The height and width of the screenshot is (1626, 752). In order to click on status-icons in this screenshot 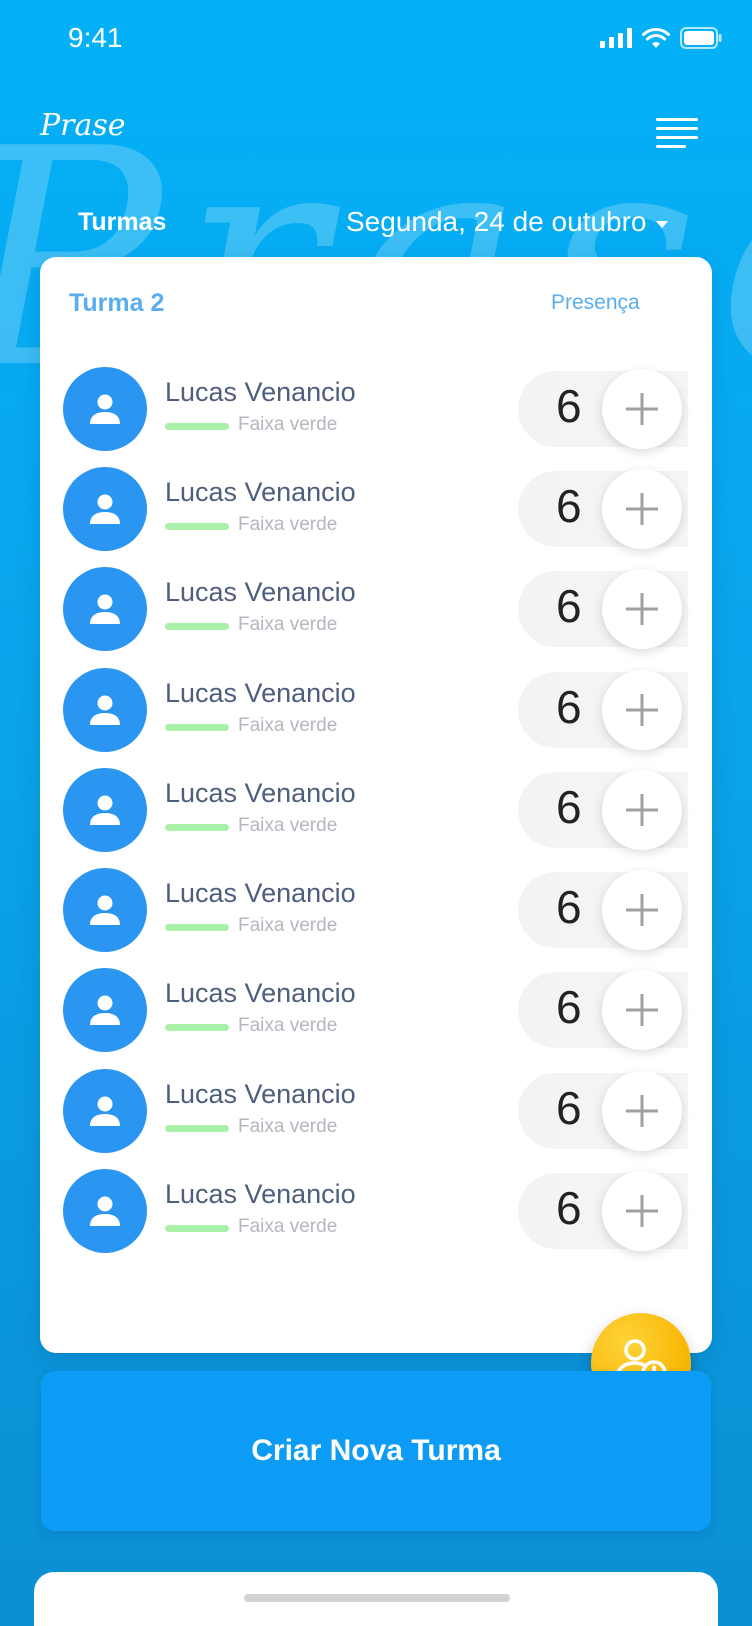, I will do `click(661, 38)`.